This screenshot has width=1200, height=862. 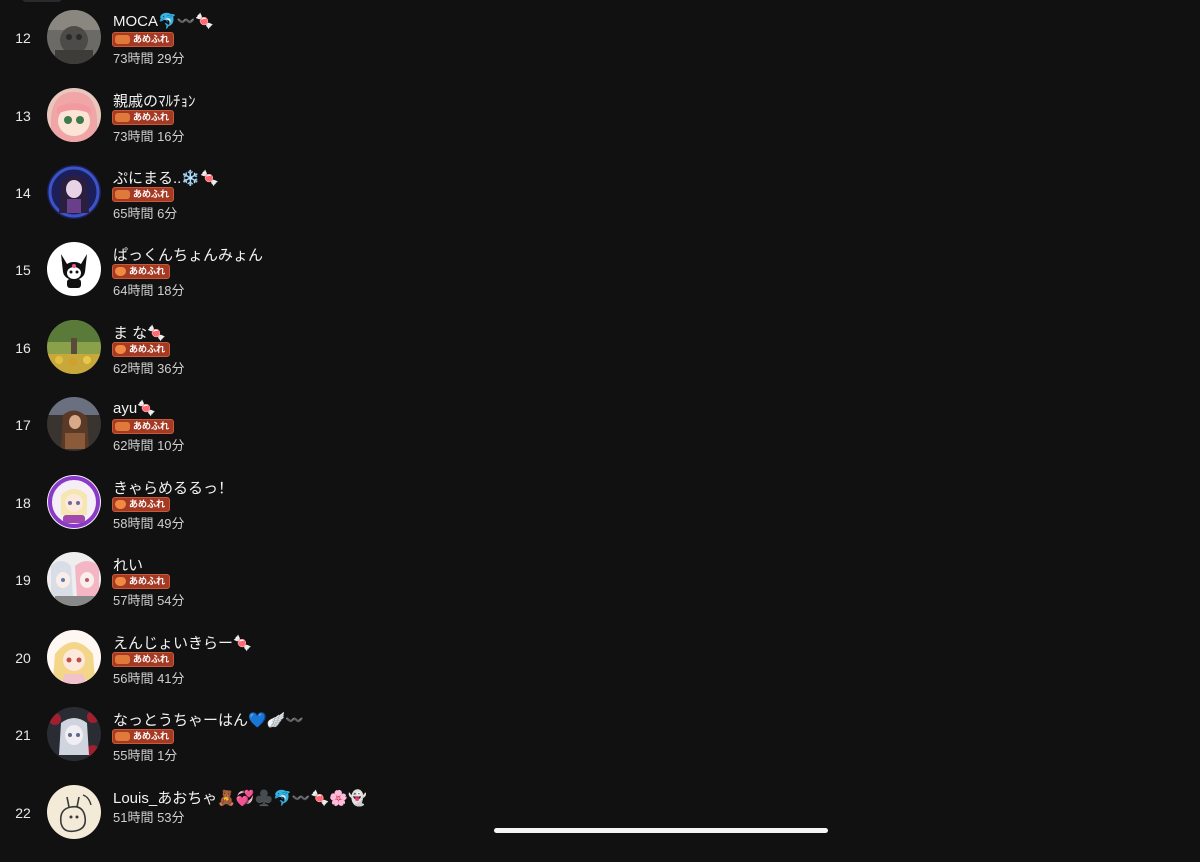 I want to click on rank-number: 17, so click(x=23, y=425).